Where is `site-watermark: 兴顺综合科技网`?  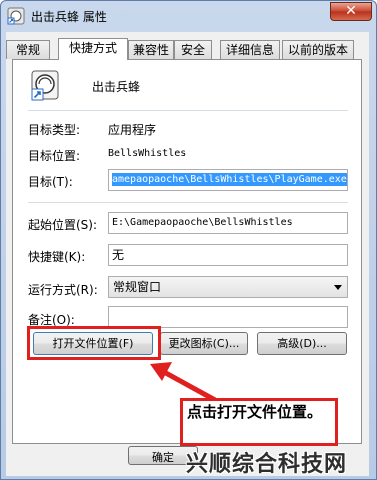 site-watermark: 兴顺综合科技网 is located at coordinates (267, 464).